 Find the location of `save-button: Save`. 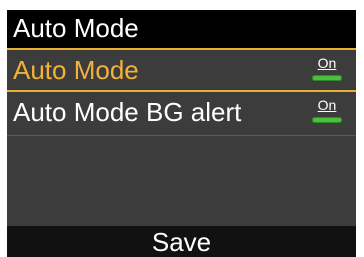

save-button: Save is located at coordinates (181, 241).